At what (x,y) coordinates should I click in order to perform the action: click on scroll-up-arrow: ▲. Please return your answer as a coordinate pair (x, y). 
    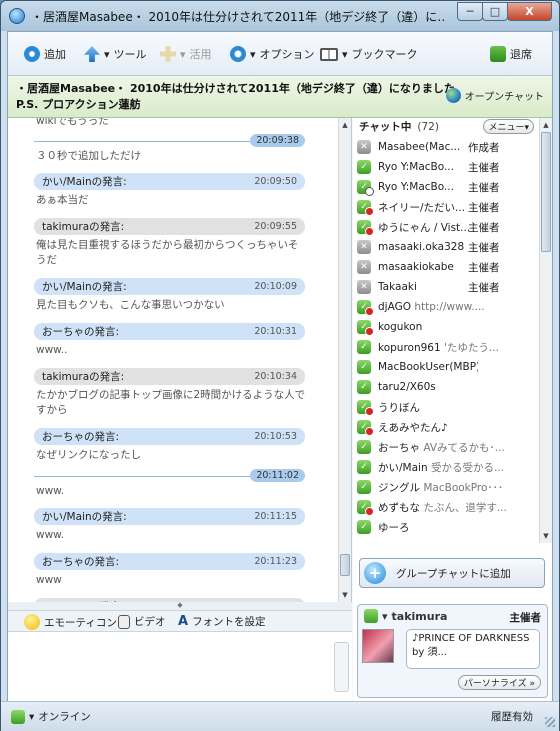
    Looking at the image, I should click on (345, 125).